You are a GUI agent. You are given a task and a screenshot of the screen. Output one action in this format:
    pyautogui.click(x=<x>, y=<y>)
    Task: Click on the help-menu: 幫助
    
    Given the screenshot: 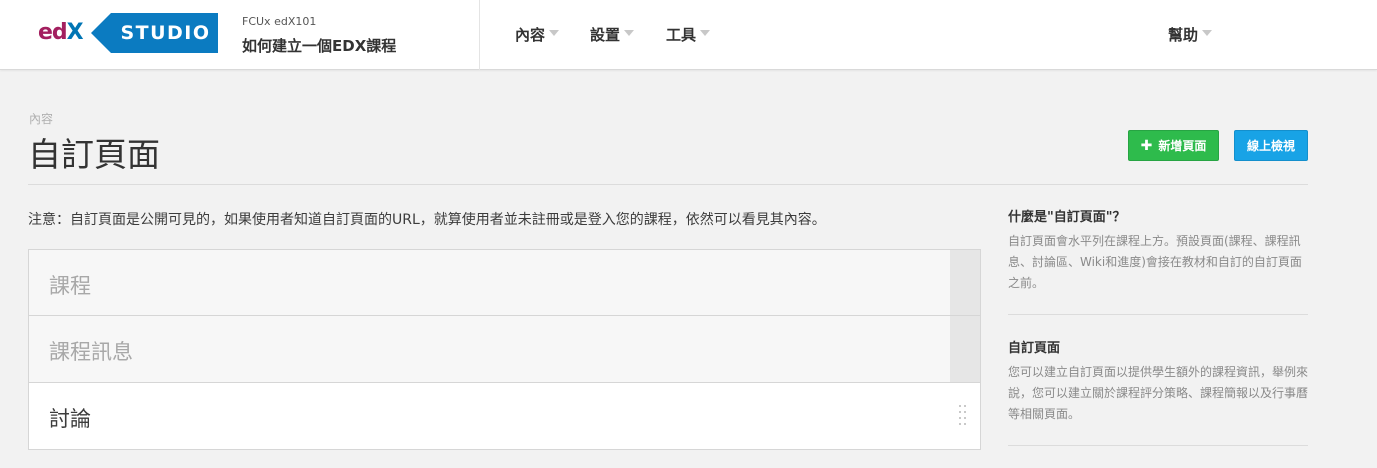 What is the action you would take?
    pyautogui.click(x=1190, y=34)
    